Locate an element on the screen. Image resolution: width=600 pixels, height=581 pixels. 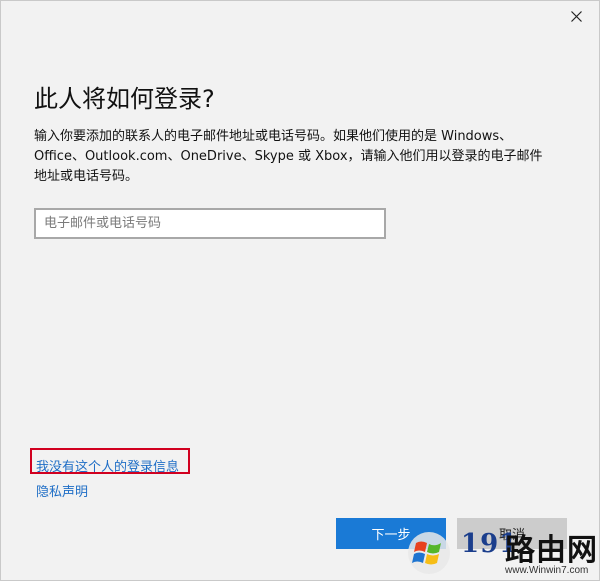
privacy-statement-link: 隐私声明 is located at coordinates (62, 490).